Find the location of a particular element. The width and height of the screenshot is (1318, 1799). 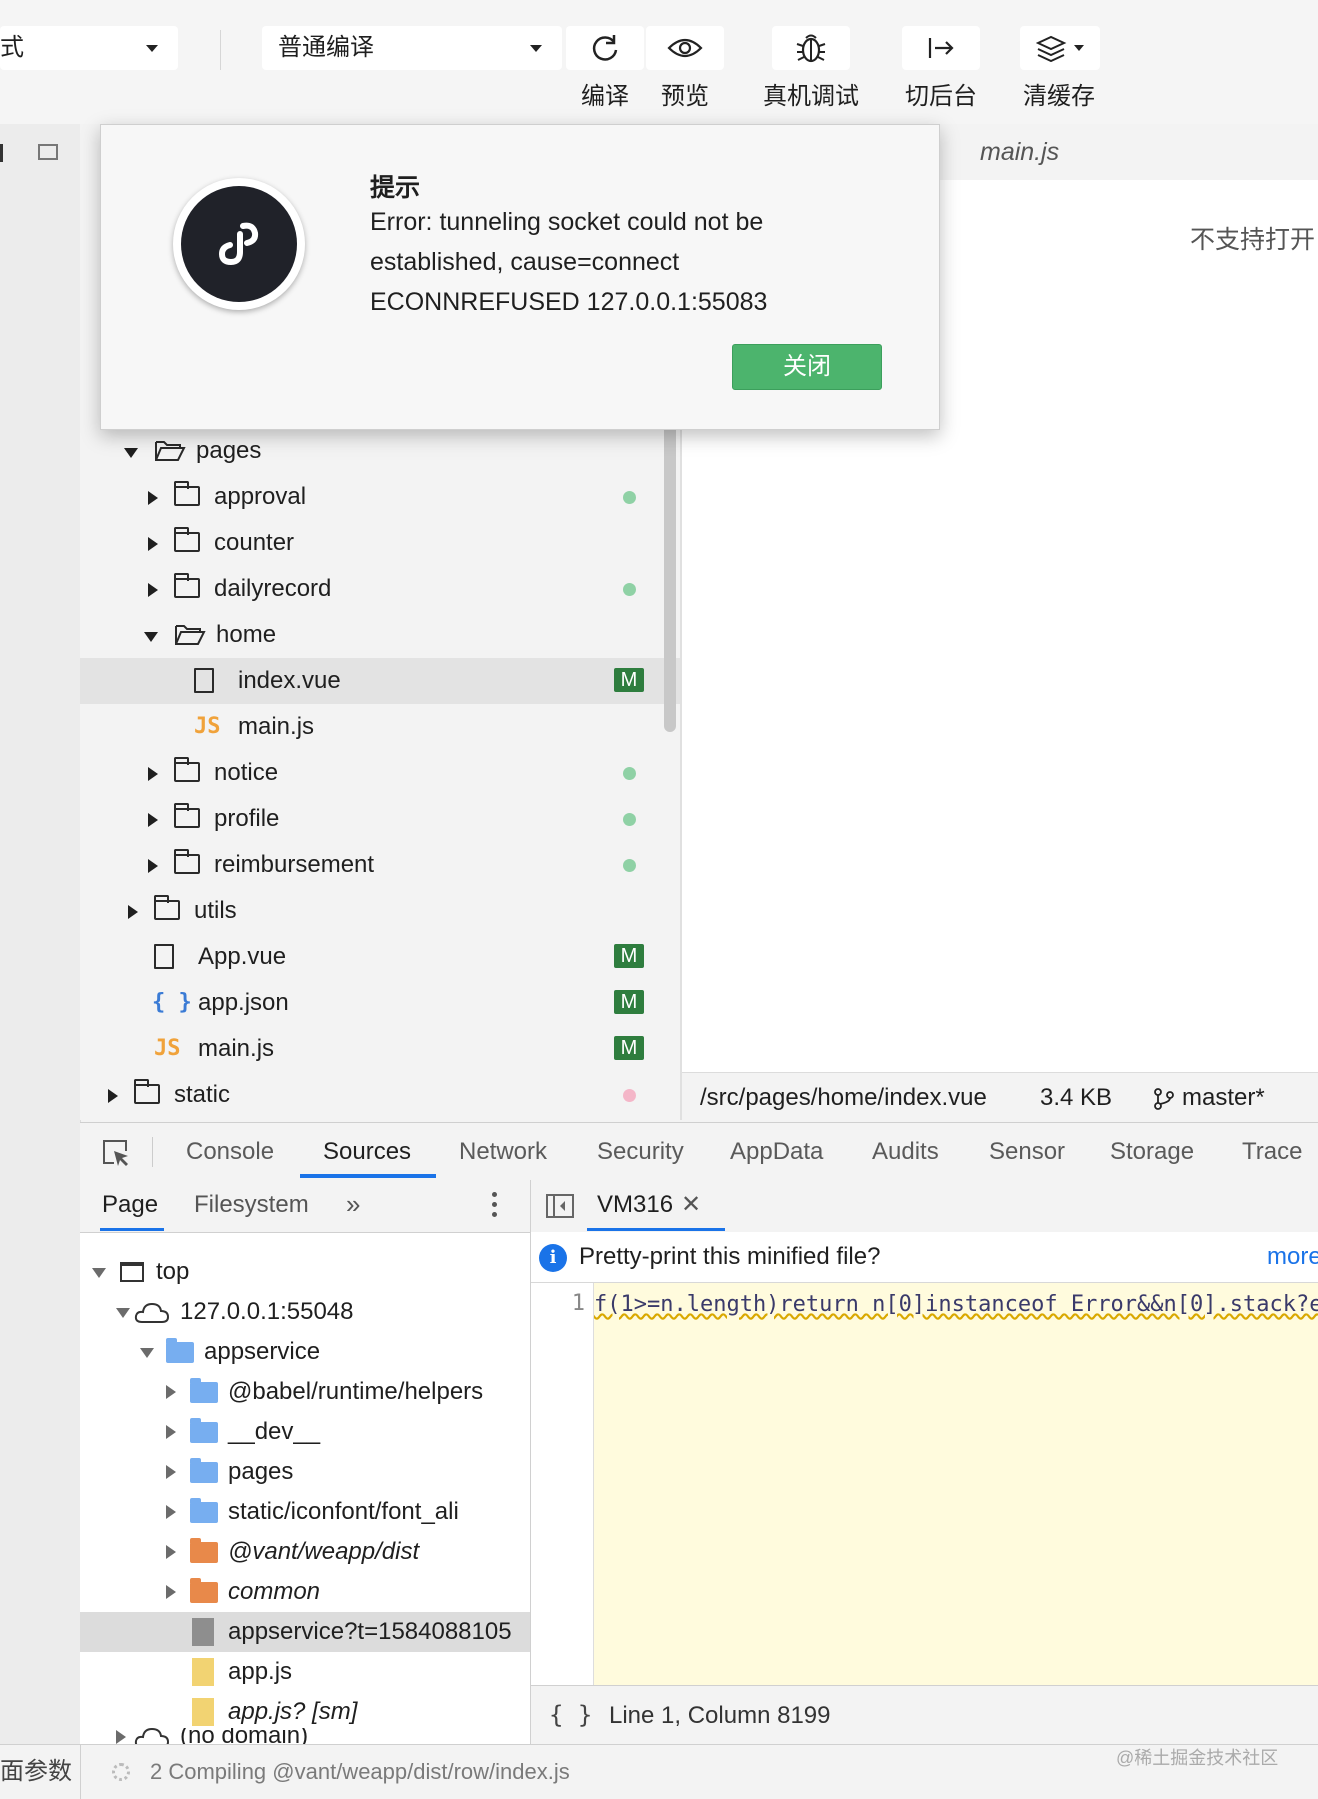

tree-folder-utils: utils is located at coordinates (380, 911).